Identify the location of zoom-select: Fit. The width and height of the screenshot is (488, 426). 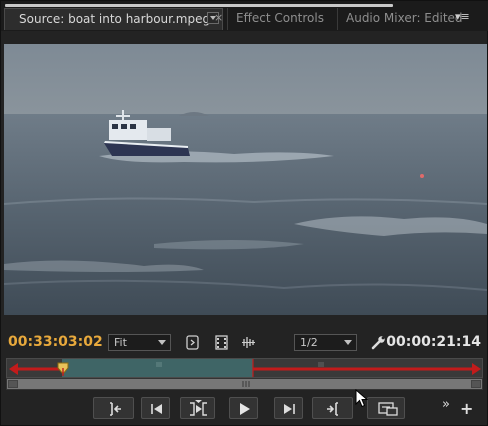
(139, 342).